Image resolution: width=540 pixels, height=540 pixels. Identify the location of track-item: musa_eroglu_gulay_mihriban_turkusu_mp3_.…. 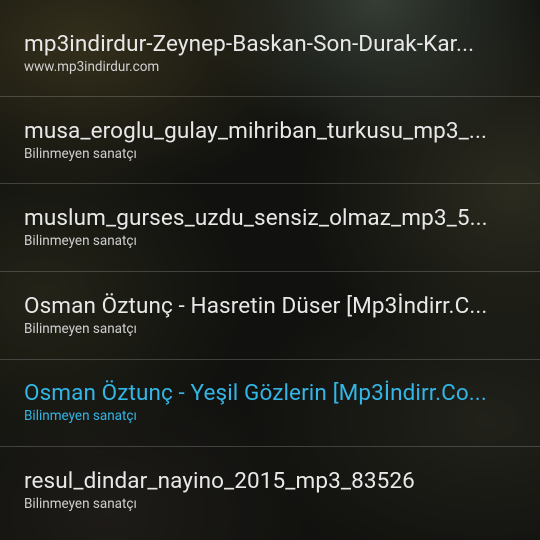
(270, 140).